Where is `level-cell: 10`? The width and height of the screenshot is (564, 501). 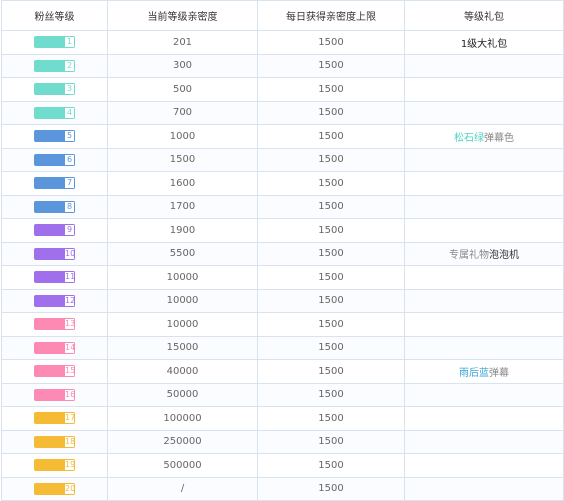
level-cell: 10 is located at coordinates (54, 253).